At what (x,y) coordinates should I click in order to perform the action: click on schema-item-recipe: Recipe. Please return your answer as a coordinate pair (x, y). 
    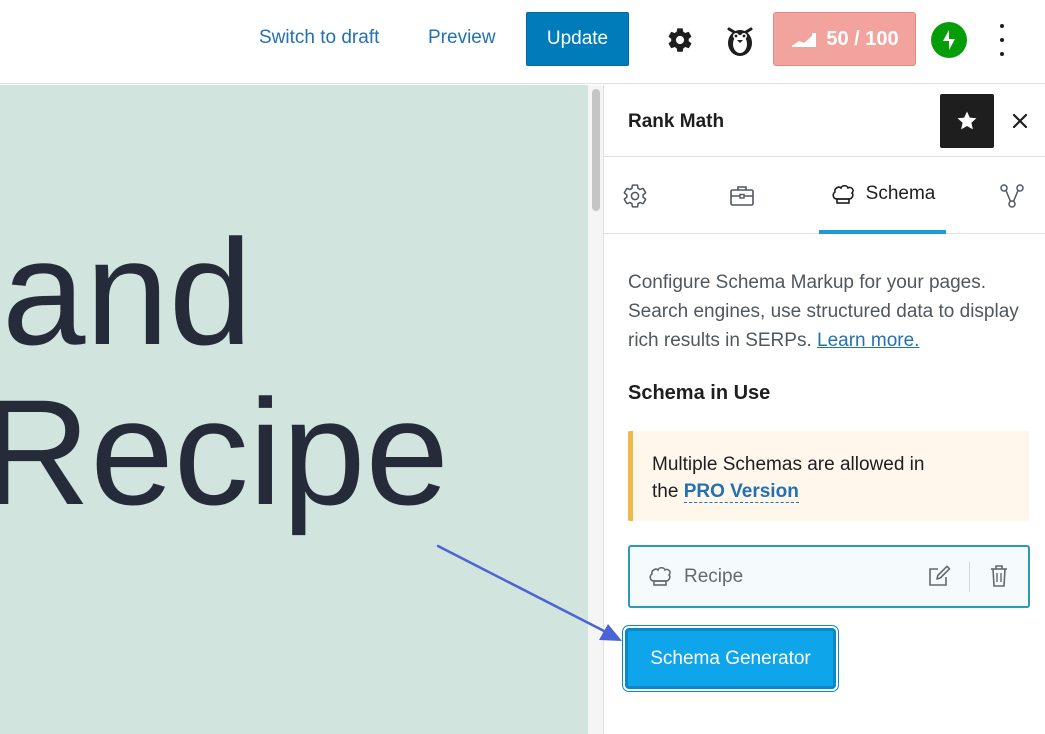
    Looking at the image, I should click on (829, 576).